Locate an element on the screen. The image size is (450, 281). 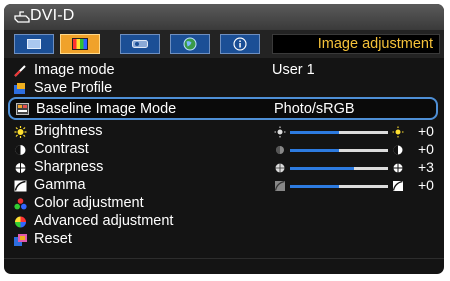
info-icon is located at coordinates (240, 44).